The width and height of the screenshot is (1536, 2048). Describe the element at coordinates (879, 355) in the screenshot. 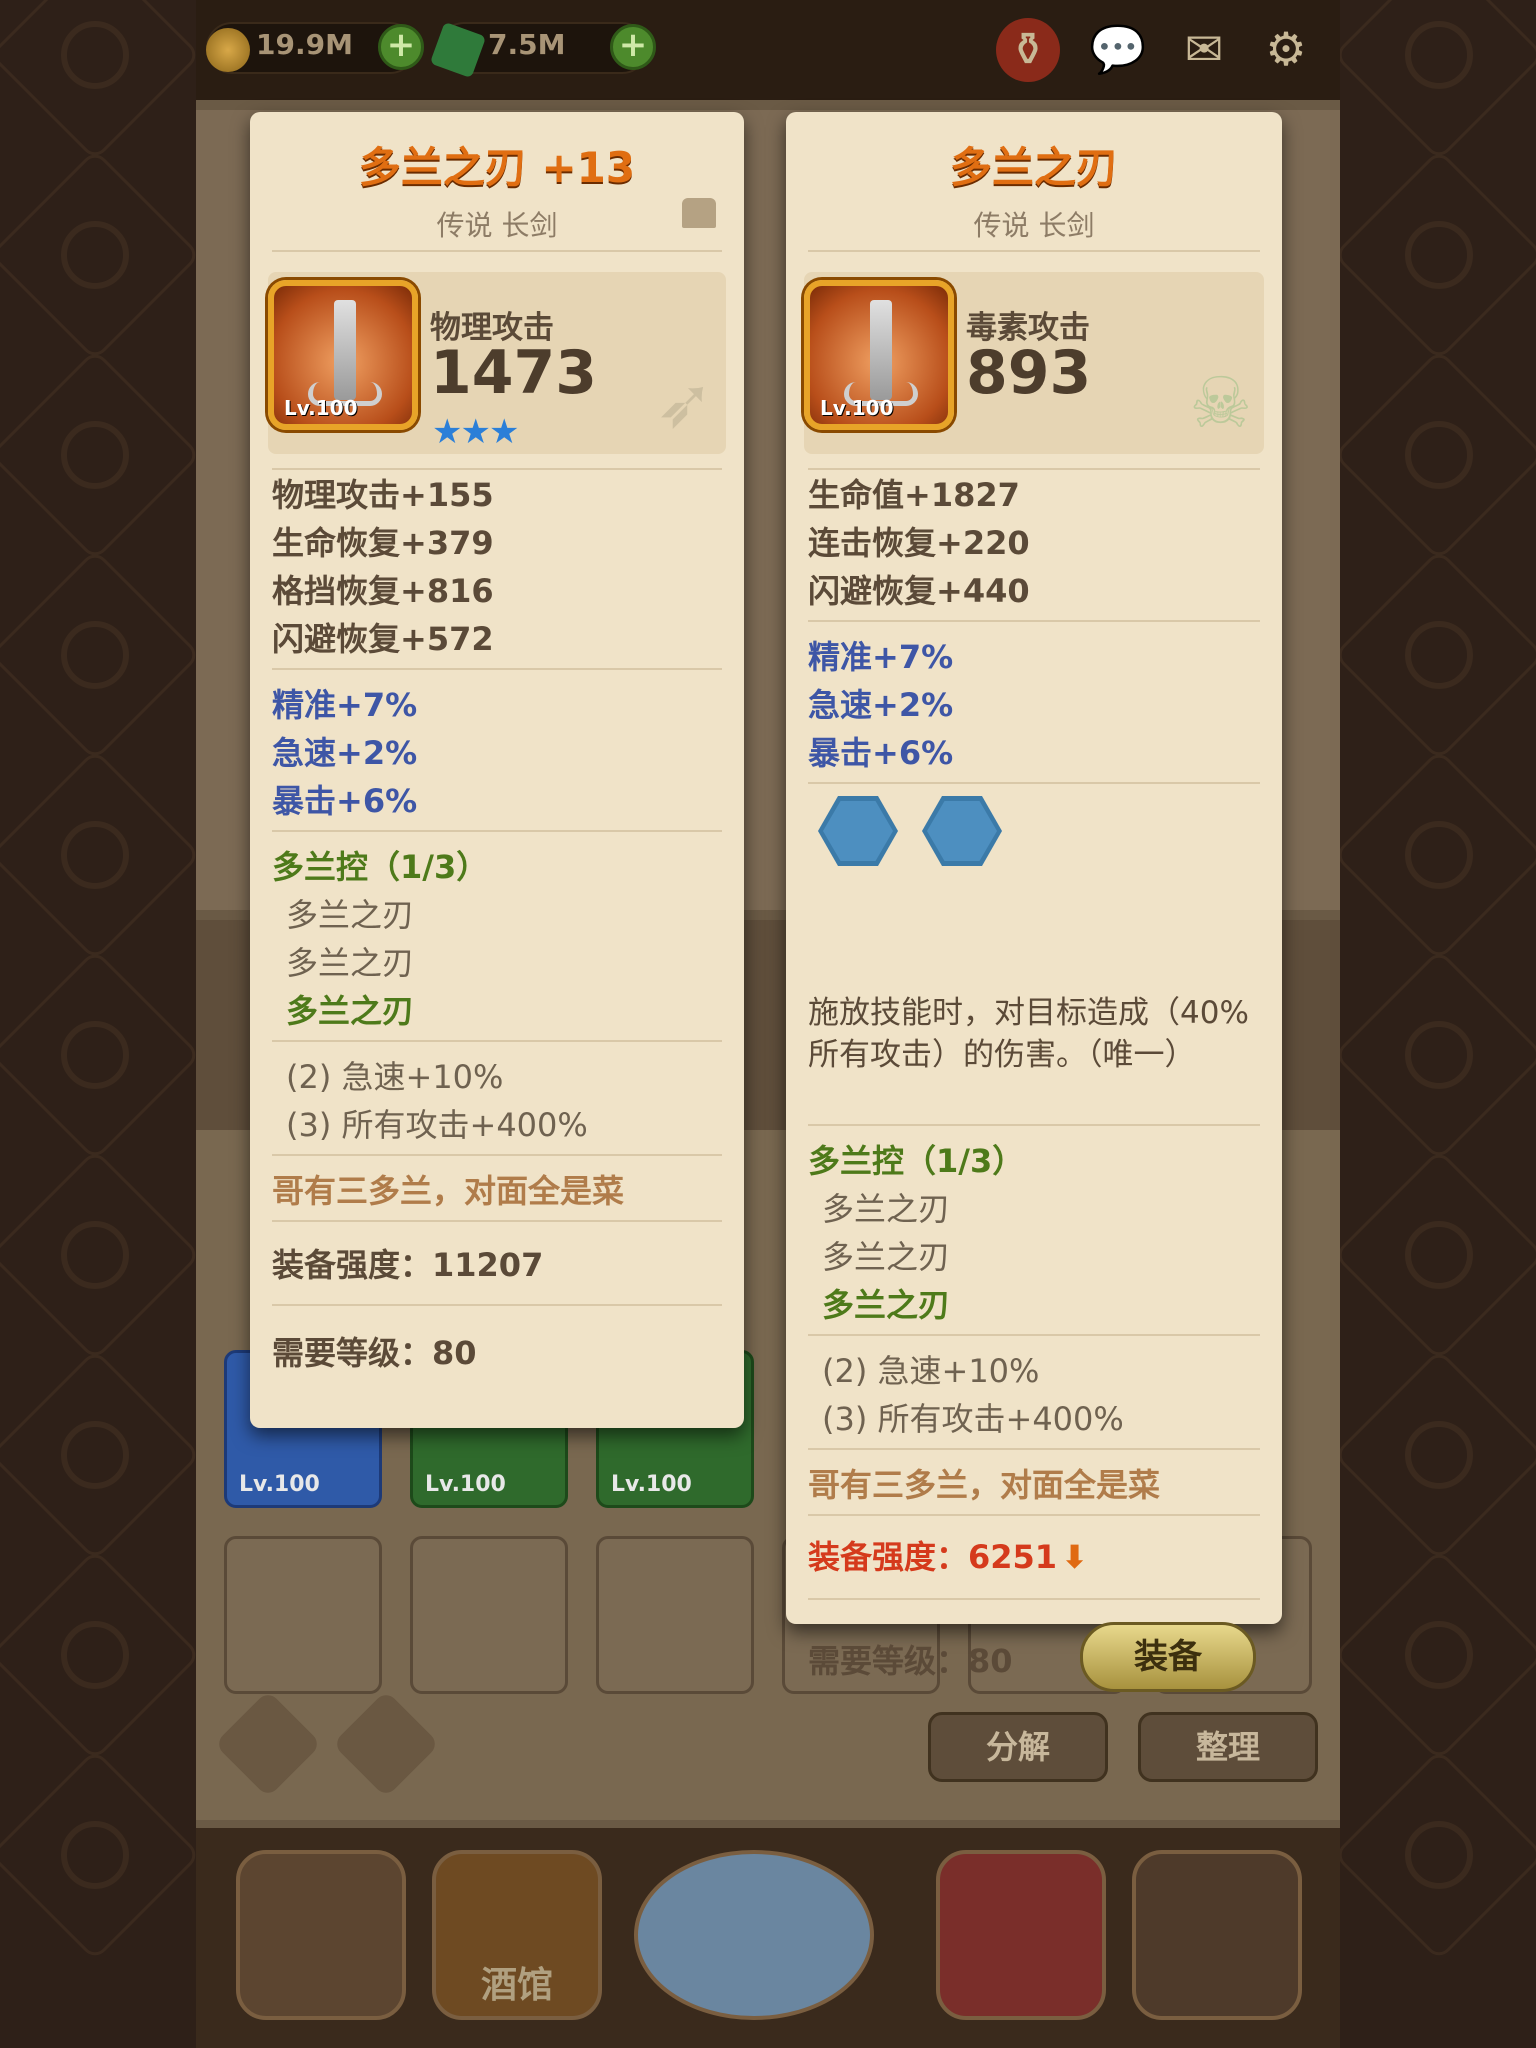

I see `sword-item-icon: Lv.100` at that location.